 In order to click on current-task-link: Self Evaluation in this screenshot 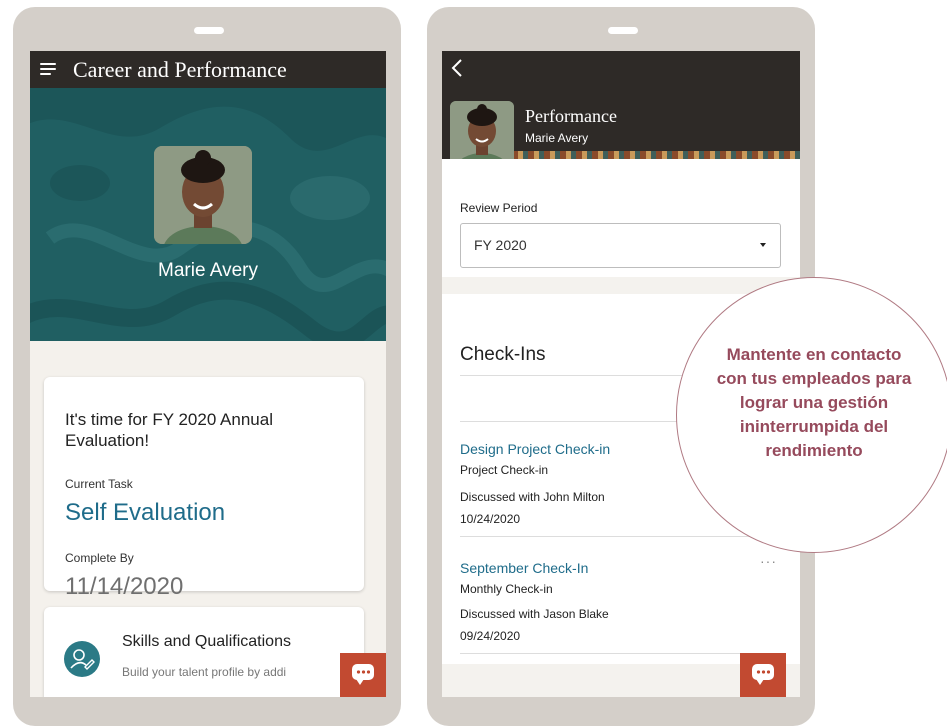, I will do `click(145, 513)`.